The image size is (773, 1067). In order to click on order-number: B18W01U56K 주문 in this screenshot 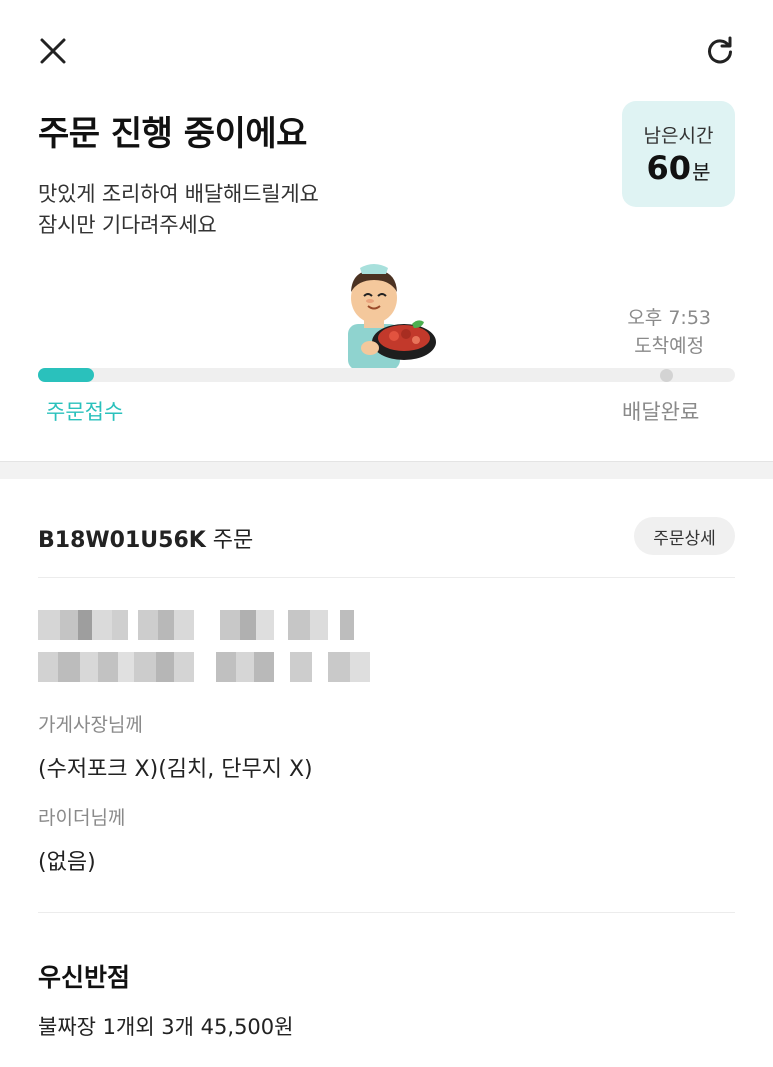, I will do `click(145, 538)`.